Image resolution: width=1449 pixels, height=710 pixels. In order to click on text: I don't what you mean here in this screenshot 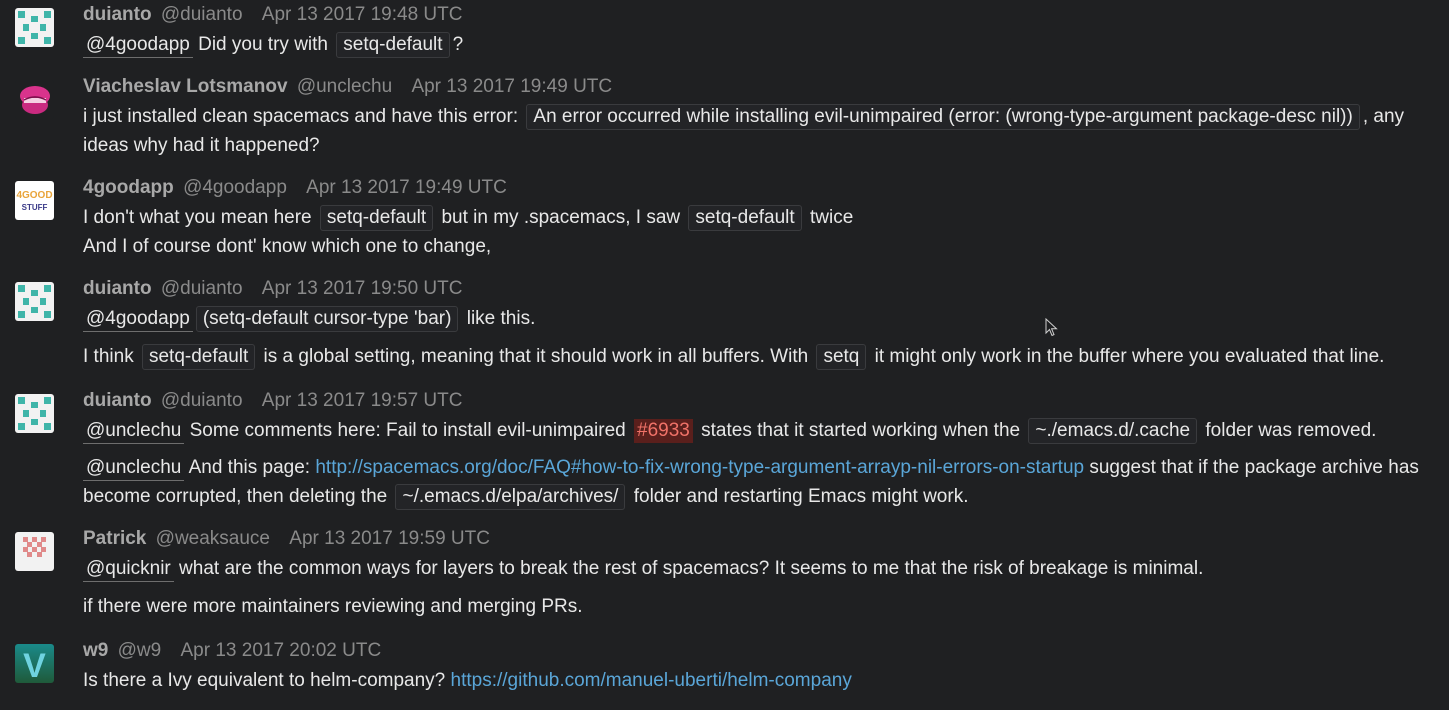, I will do `click(200, 217)`.